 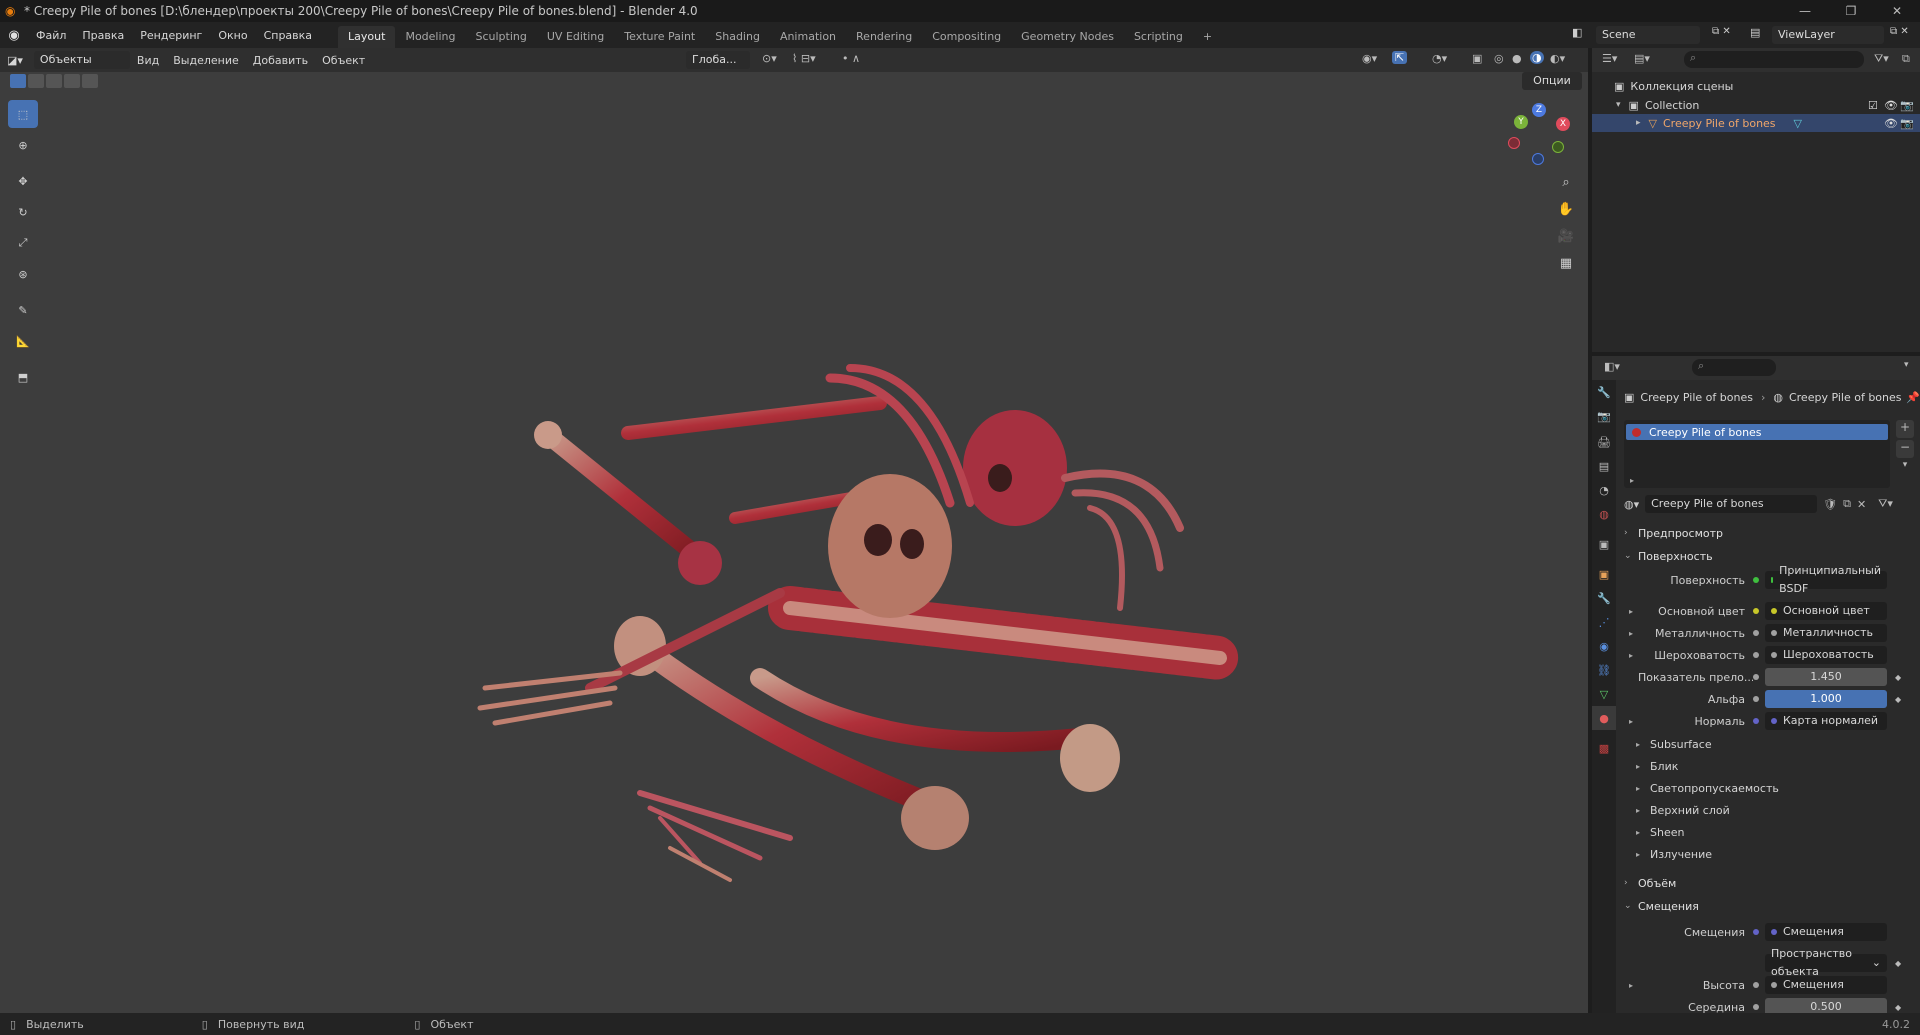 What do you see at coordinates (1756, 86) in the screenshot?
I see `outliner-scene-collection: ▣ Коллекция сцены` at bounding box center [1756, 86].